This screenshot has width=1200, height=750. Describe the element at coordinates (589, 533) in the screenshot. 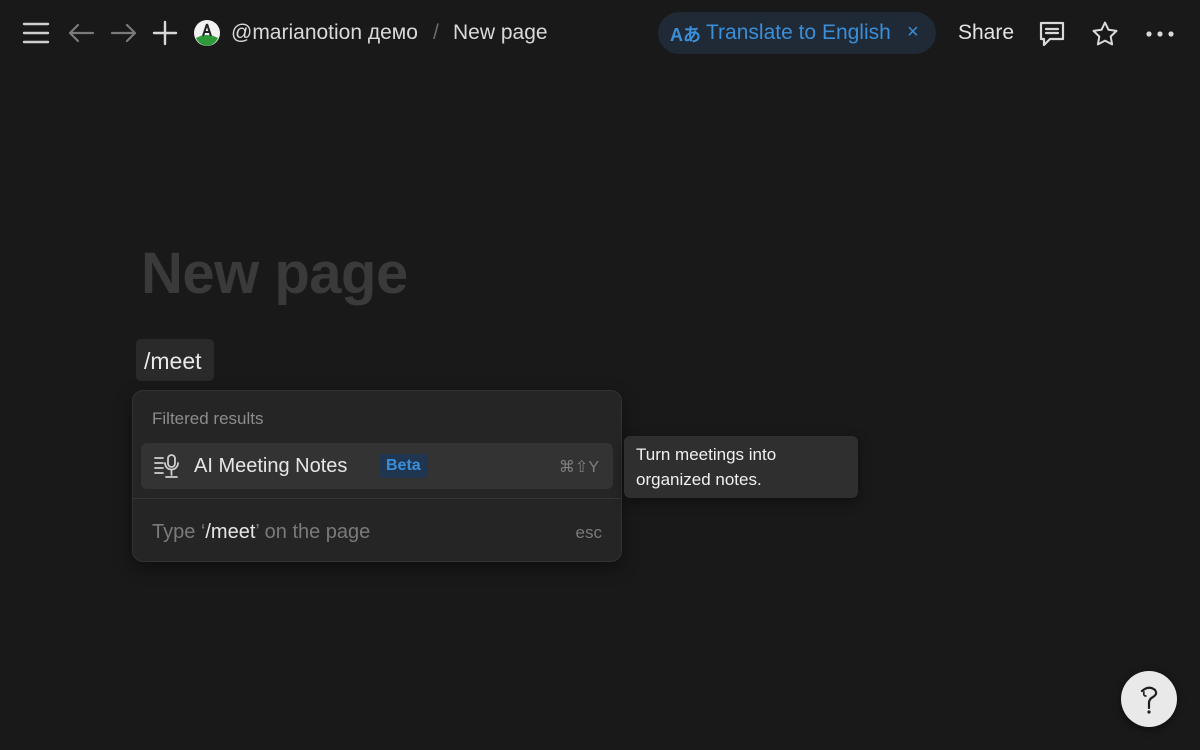

I see `esc-hint: esc` at that location.